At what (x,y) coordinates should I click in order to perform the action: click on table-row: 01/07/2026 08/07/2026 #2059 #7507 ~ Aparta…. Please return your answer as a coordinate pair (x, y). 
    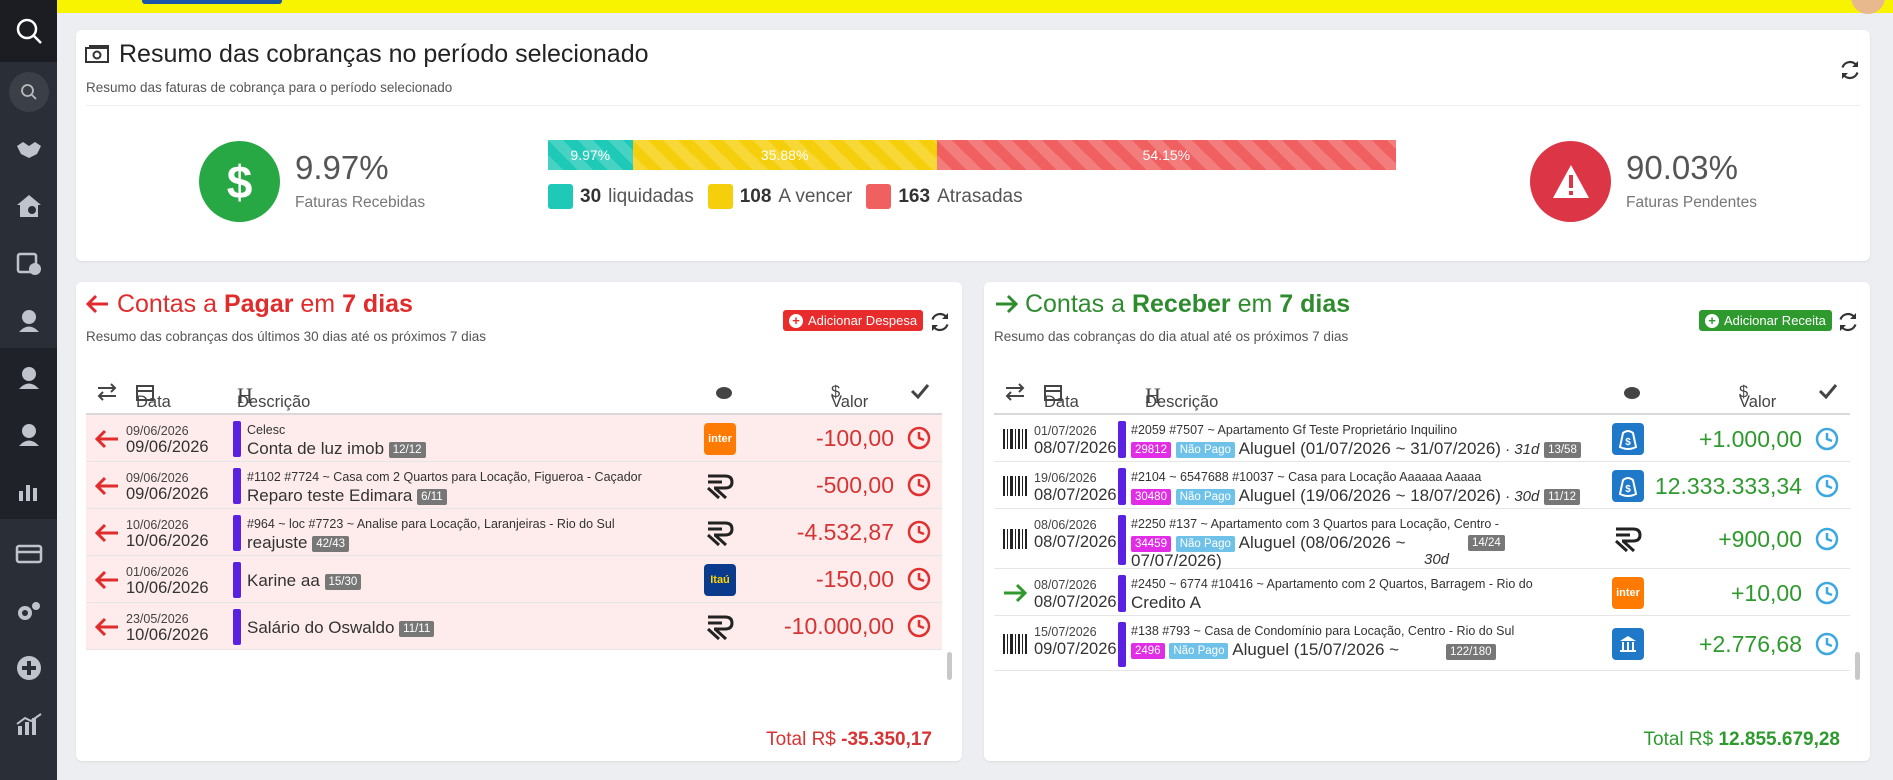
    Looking at the image, I should click on (1422, 438).